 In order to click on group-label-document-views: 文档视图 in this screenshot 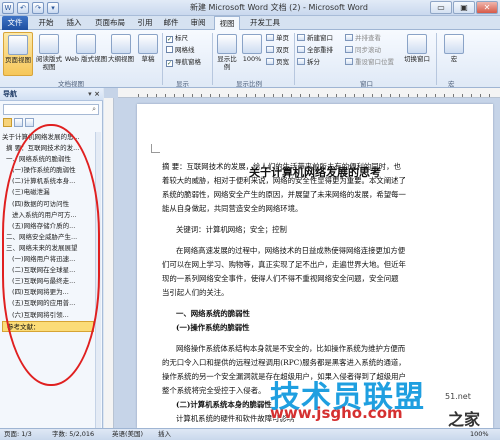, I will do `click(71, 84)`.